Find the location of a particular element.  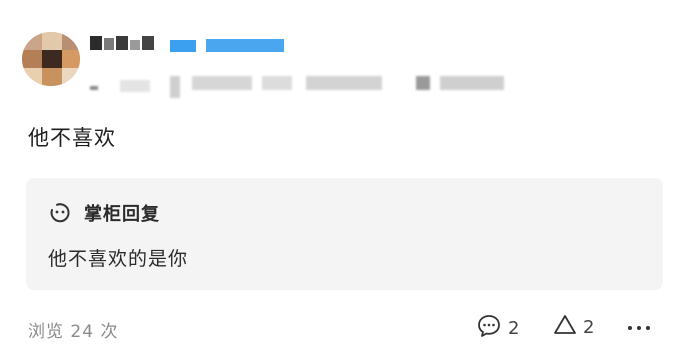

comment-bubble-icon is located at coordinates (489, 328).